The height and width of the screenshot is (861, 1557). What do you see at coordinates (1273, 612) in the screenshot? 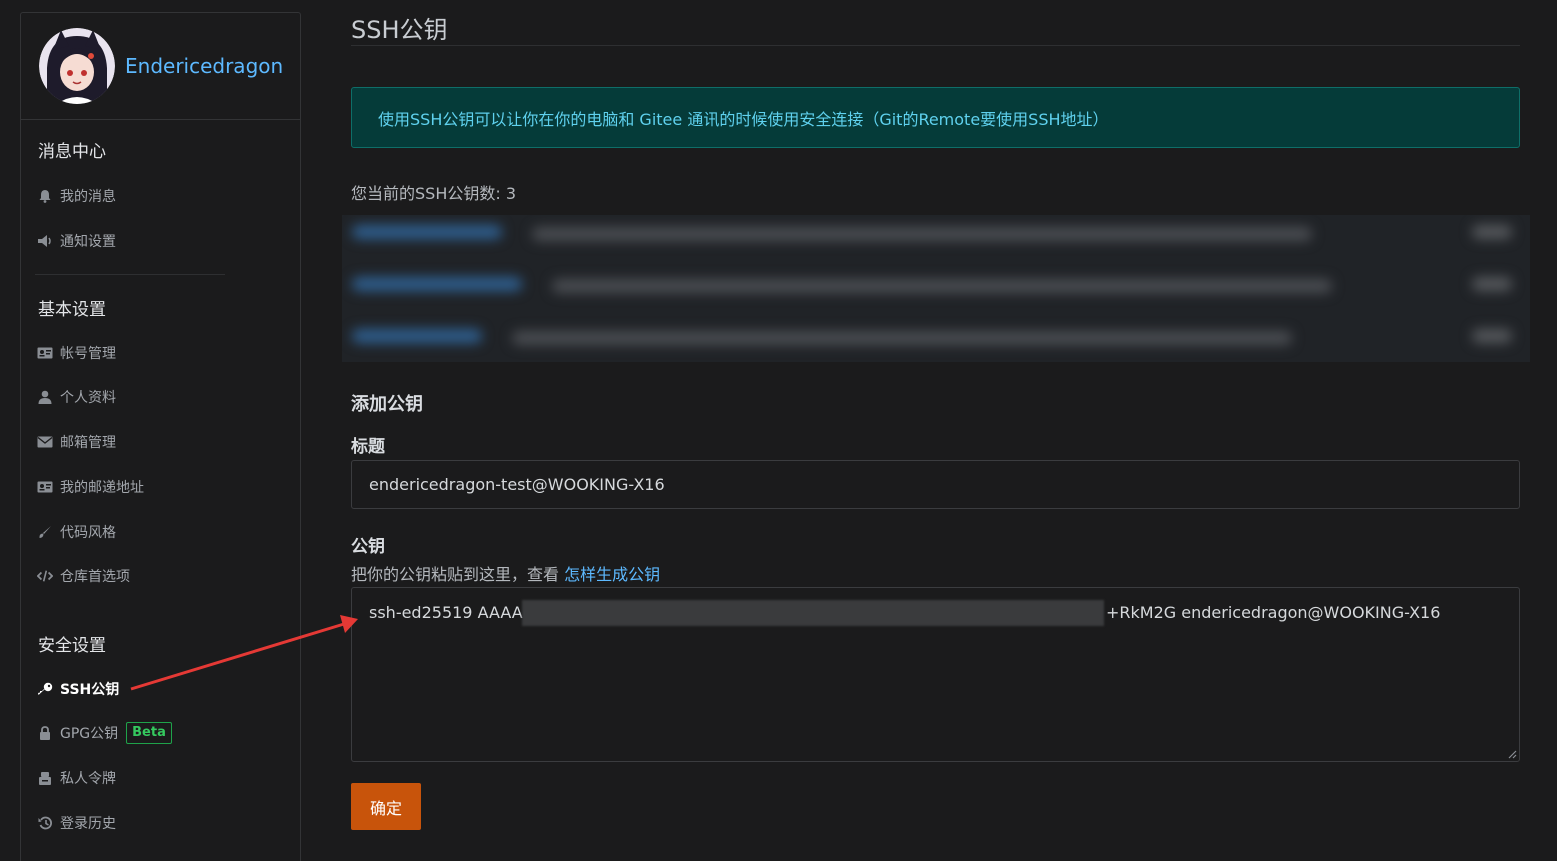
I see `key-value-end: +RkM2G endericedragon@WOOKING-X16` at bounding box center [1273, 612].